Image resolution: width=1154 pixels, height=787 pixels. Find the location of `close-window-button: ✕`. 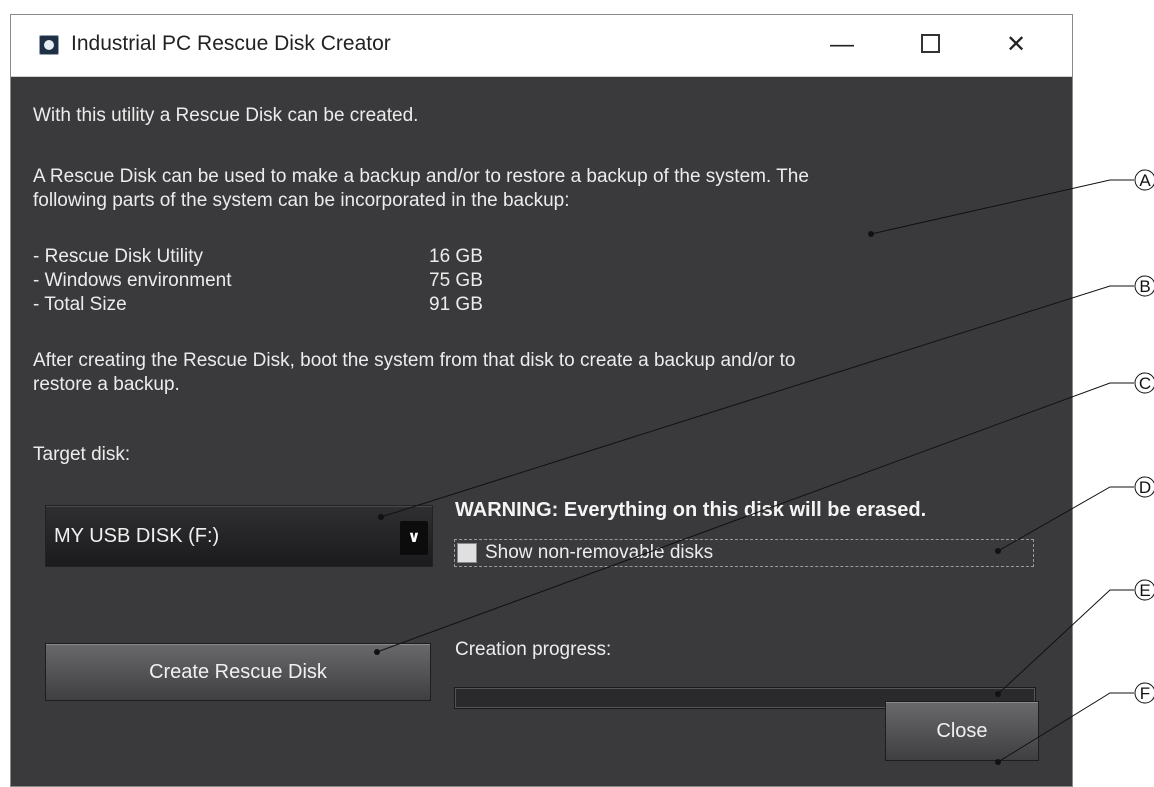

close-window-button: ✕ is located at coordinates (1016, 45).